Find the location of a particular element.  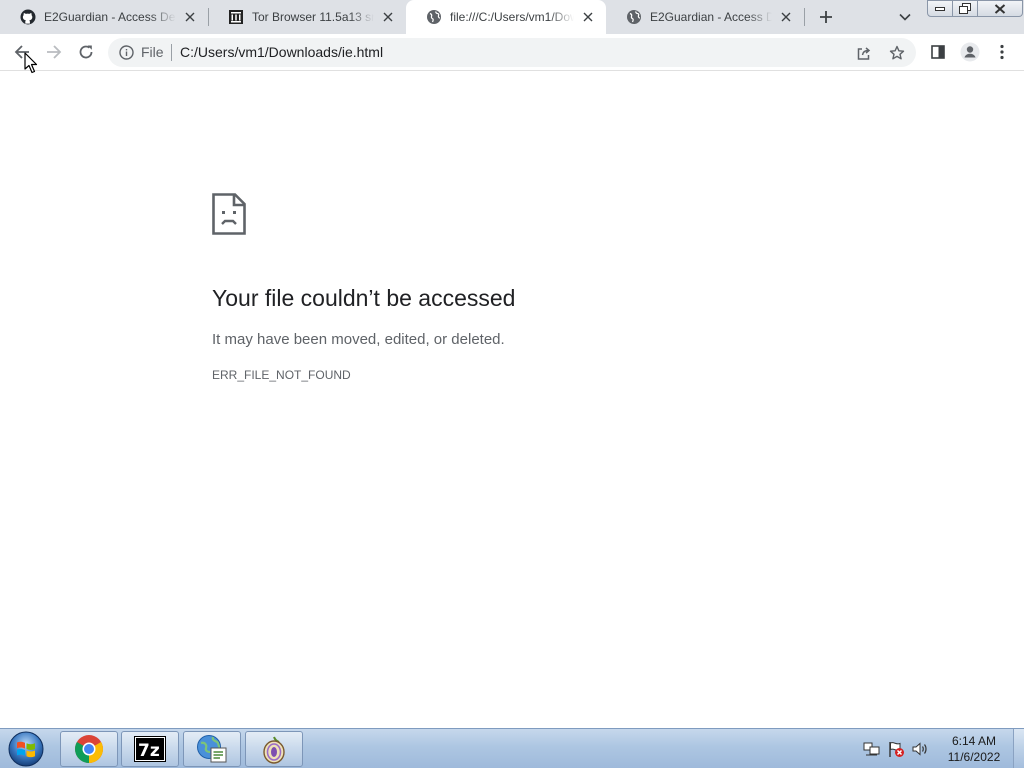

url-text: C:/Users/vm1/Downloads/ie.html is located at coordinates (282, 52).